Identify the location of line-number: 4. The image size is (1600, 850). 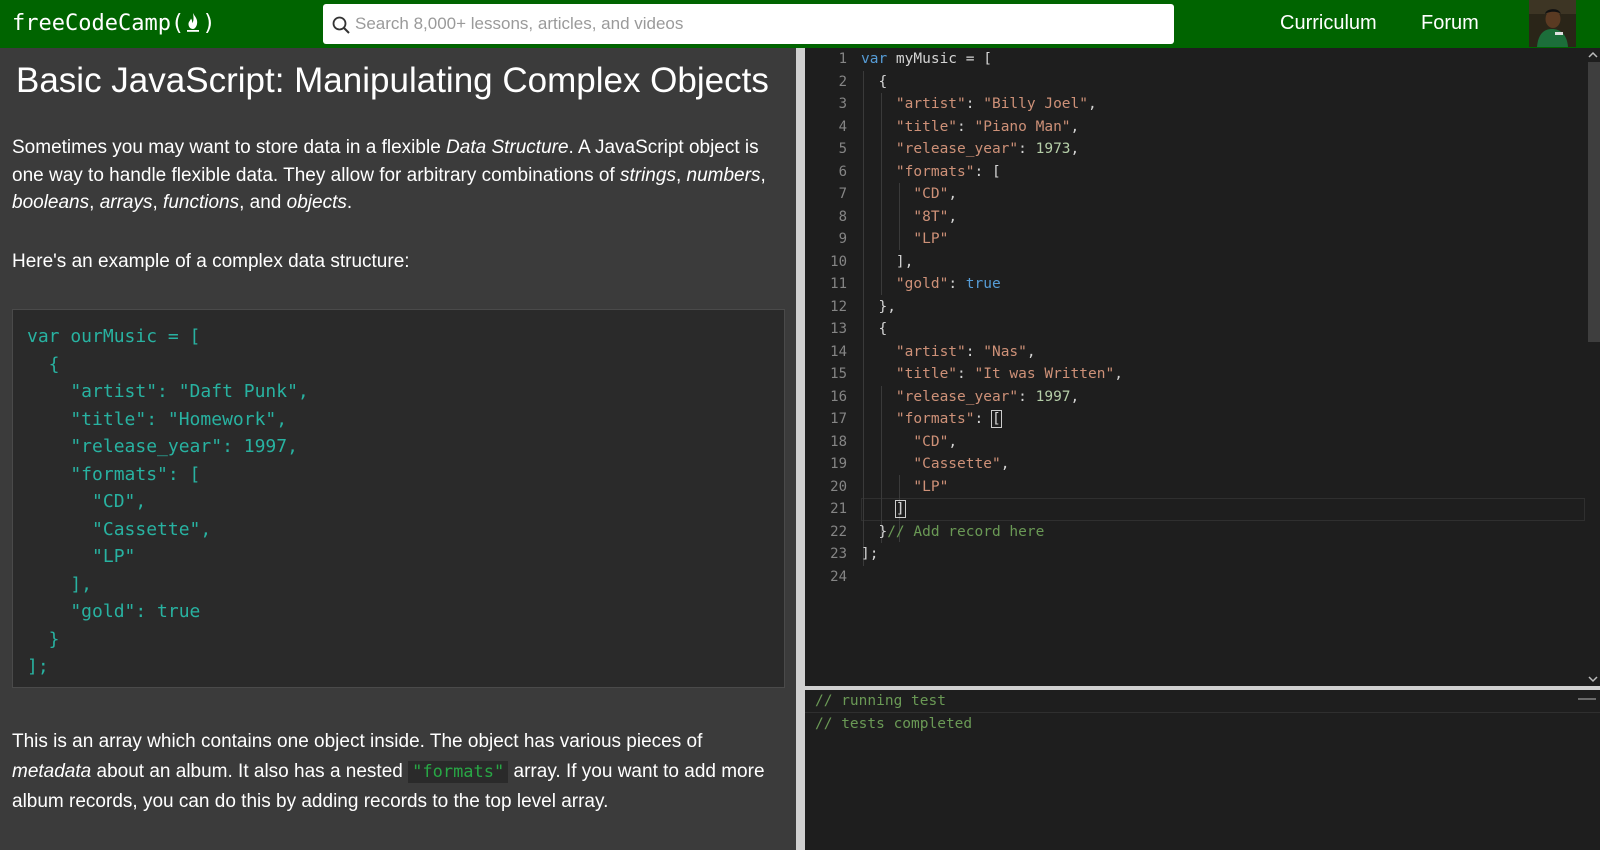
(842, 126).